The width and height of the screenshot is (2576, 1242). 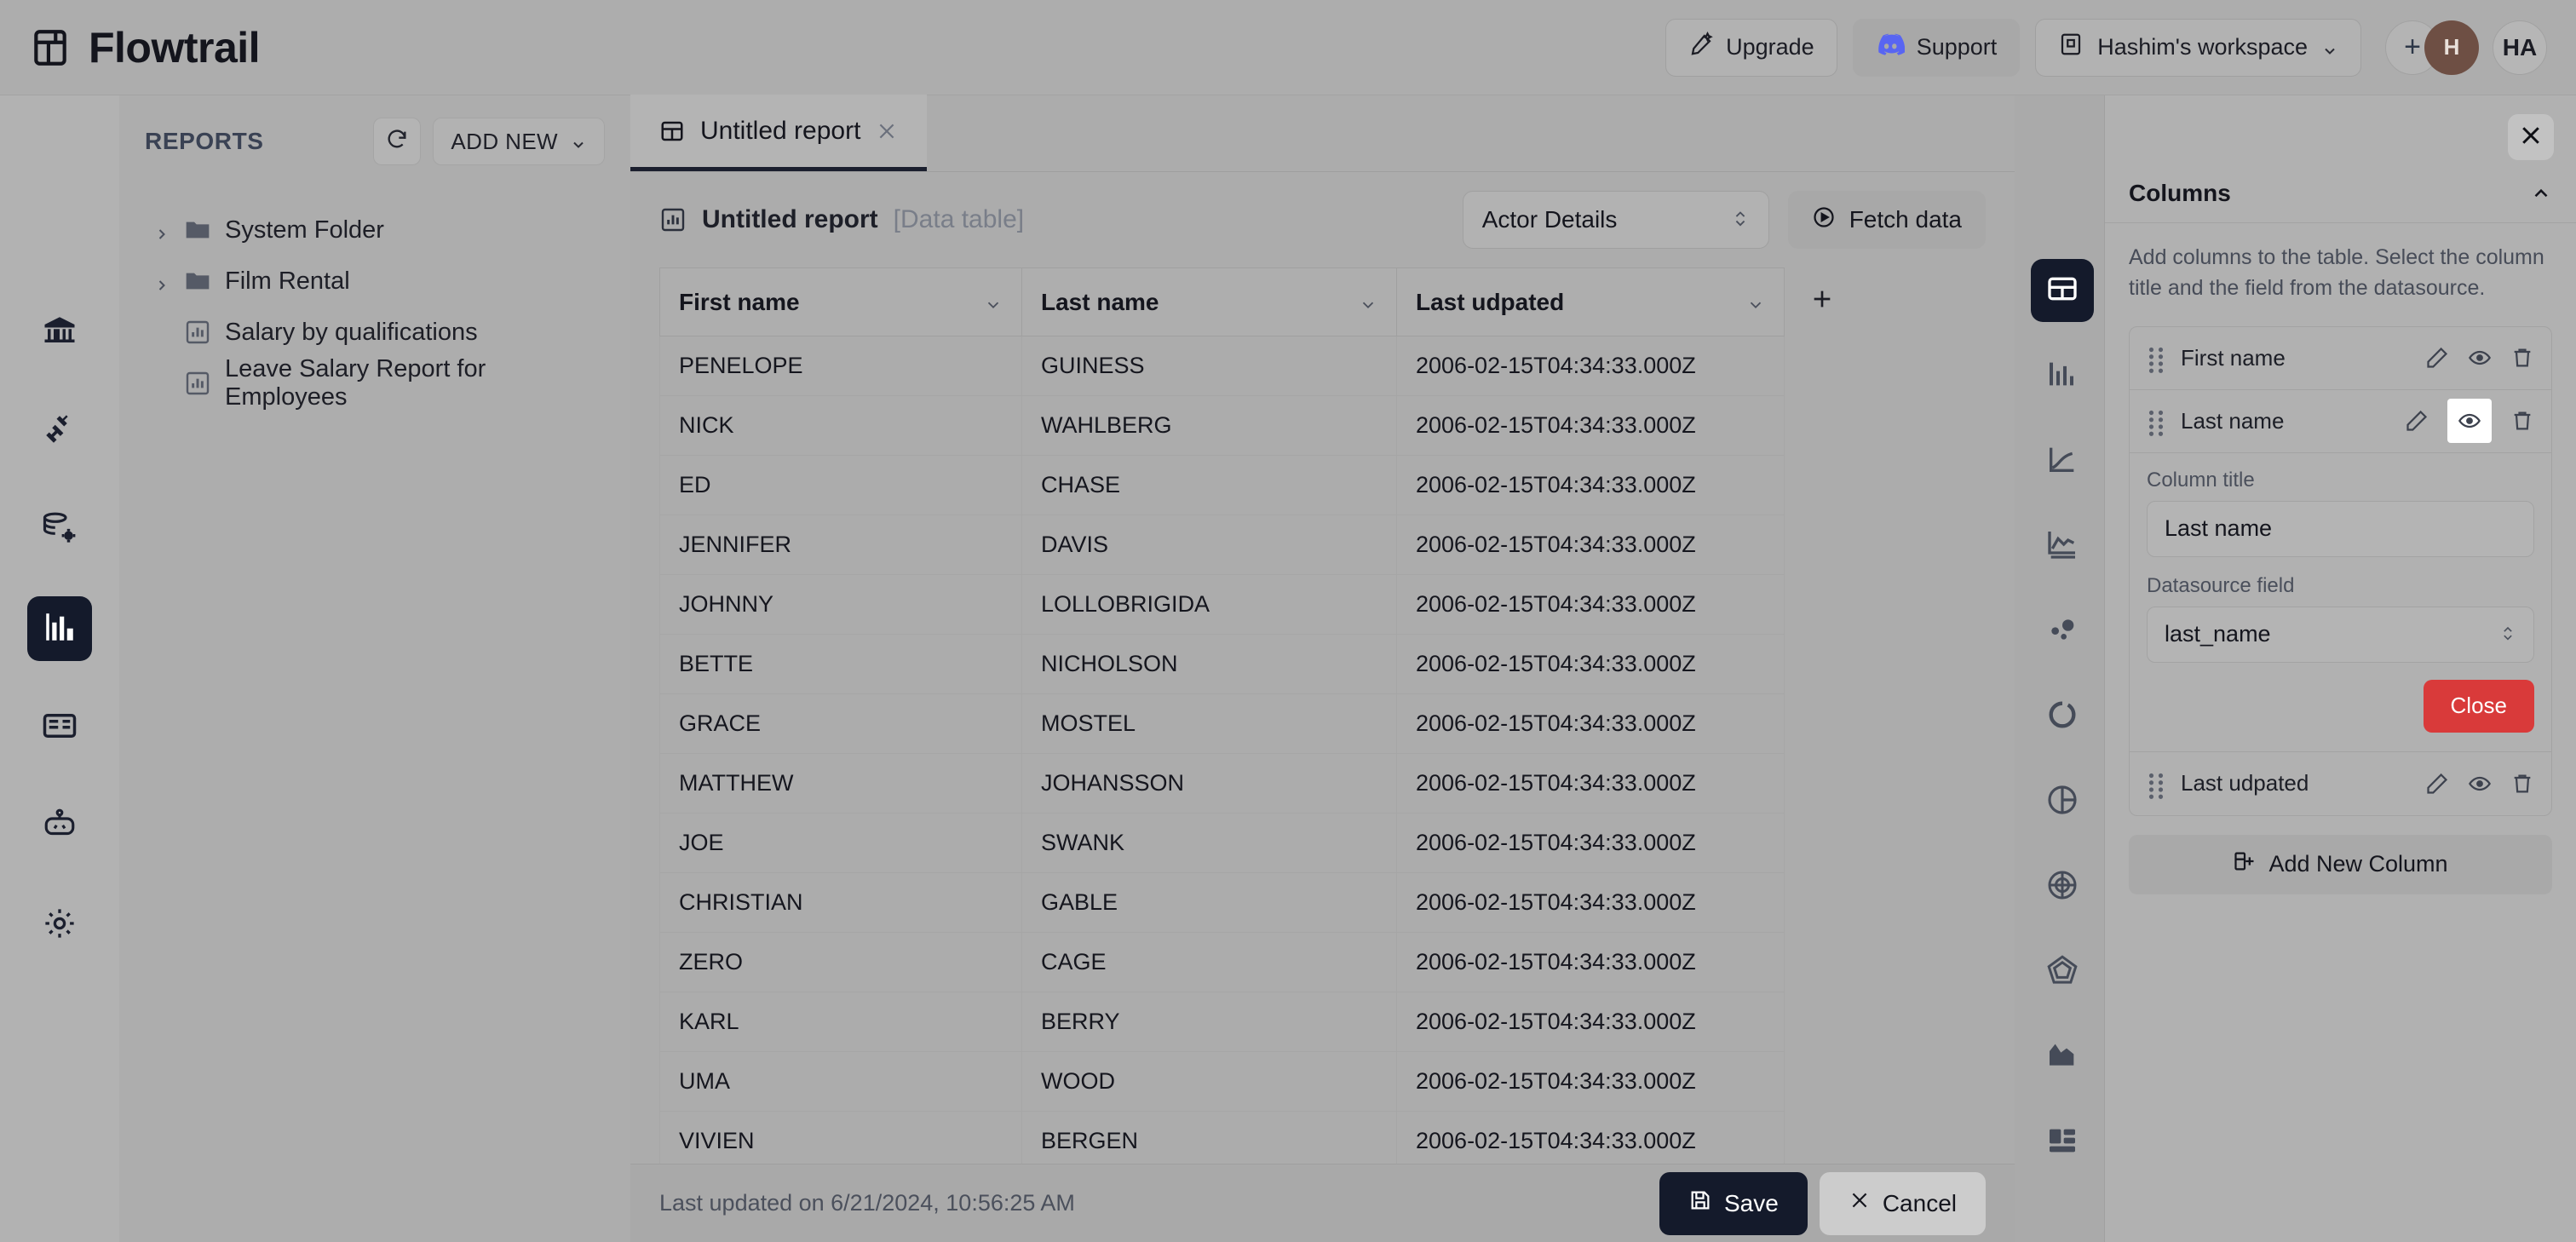 I want to click on table-header-last-updated: Last udpated, so click(x=1590, y=302).